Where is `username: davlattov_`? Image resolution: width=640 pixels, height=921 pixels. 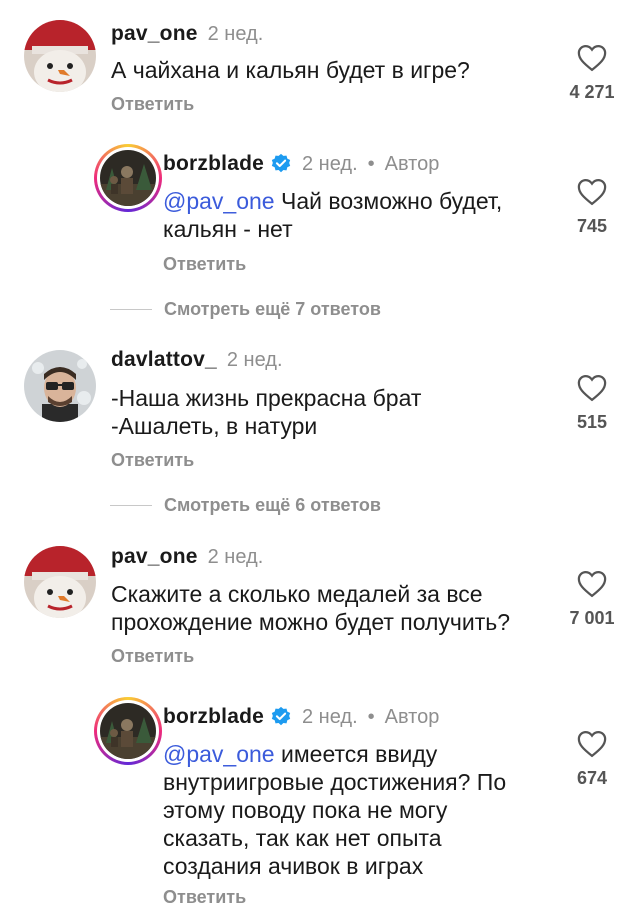 username: davlattov_ is located at coordinates (164, 360).